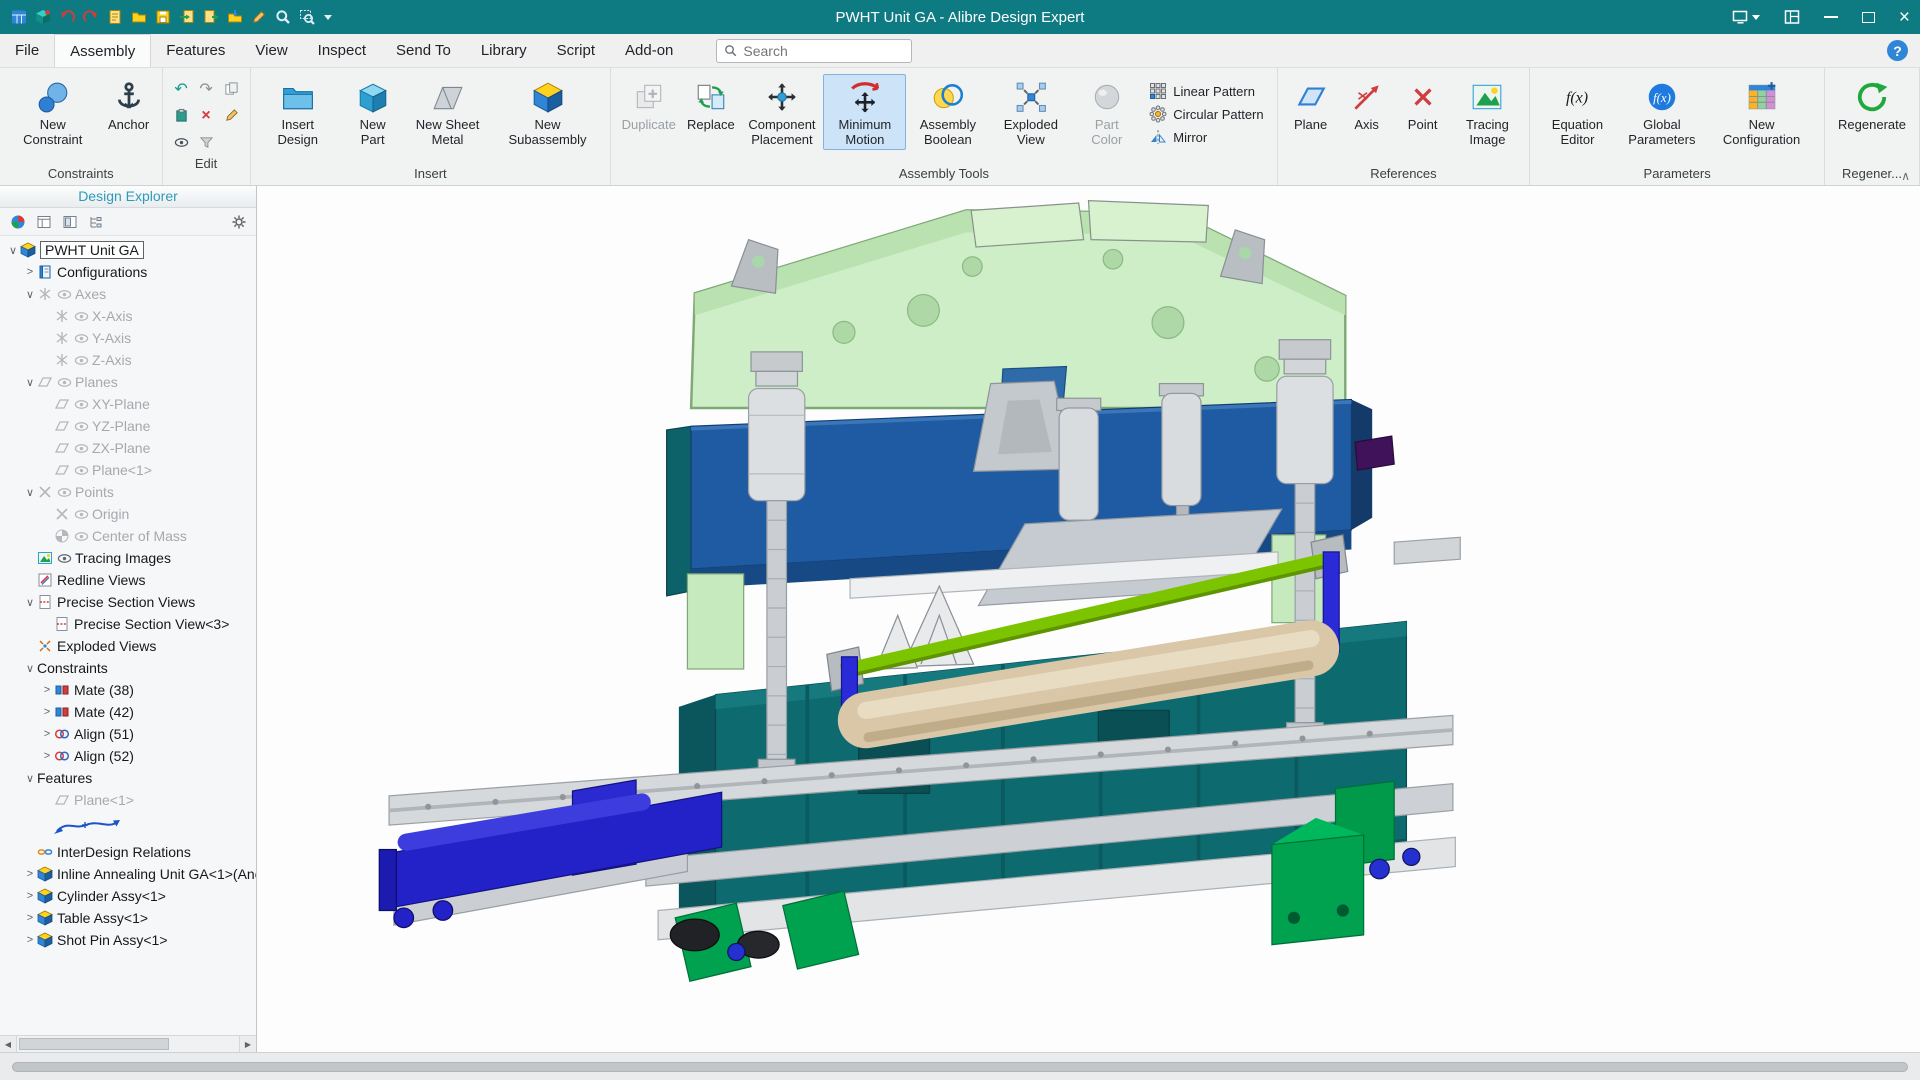  What do you see at coordinates (258, 17) in the screenshot?
I see `edit-pencil-icon` at bounding box center [258, 17].